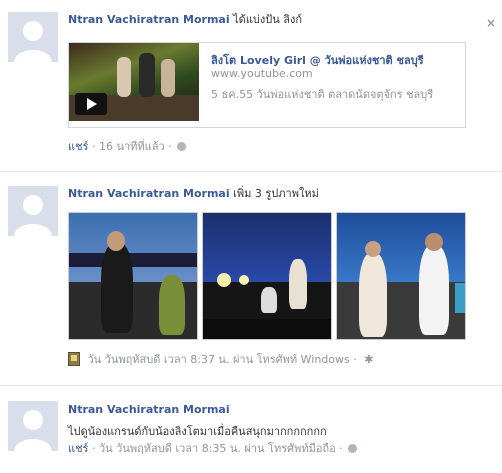 This screenshot has width=502, height=473. I want to click on video-thumbnail, so click(134, 82).